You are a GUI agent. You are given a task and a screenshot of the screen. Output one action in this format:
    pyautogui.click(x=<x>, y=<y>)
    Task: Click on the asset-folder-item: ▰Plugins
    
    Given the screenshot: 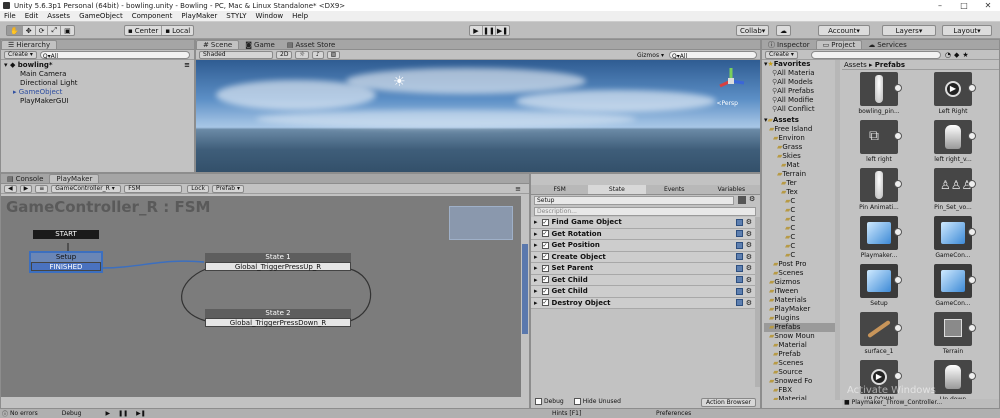 What is the action you would take?
    pyautogui.click(x=799, y=318)
    